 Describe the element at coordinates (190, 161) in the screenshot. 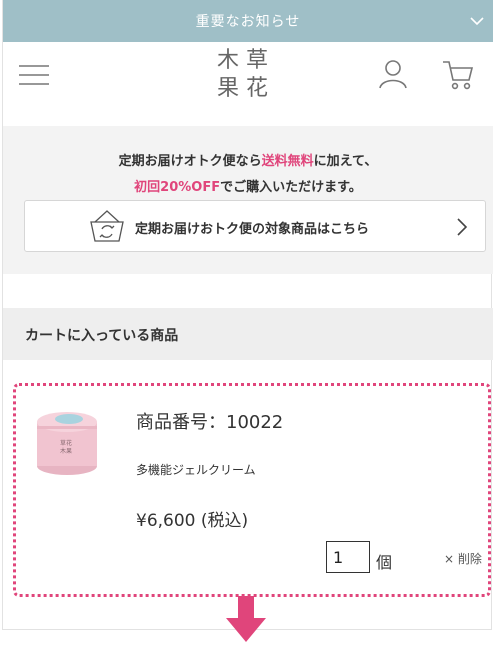

I see `promo-text: 定期お届けオトク便なら` at that location.